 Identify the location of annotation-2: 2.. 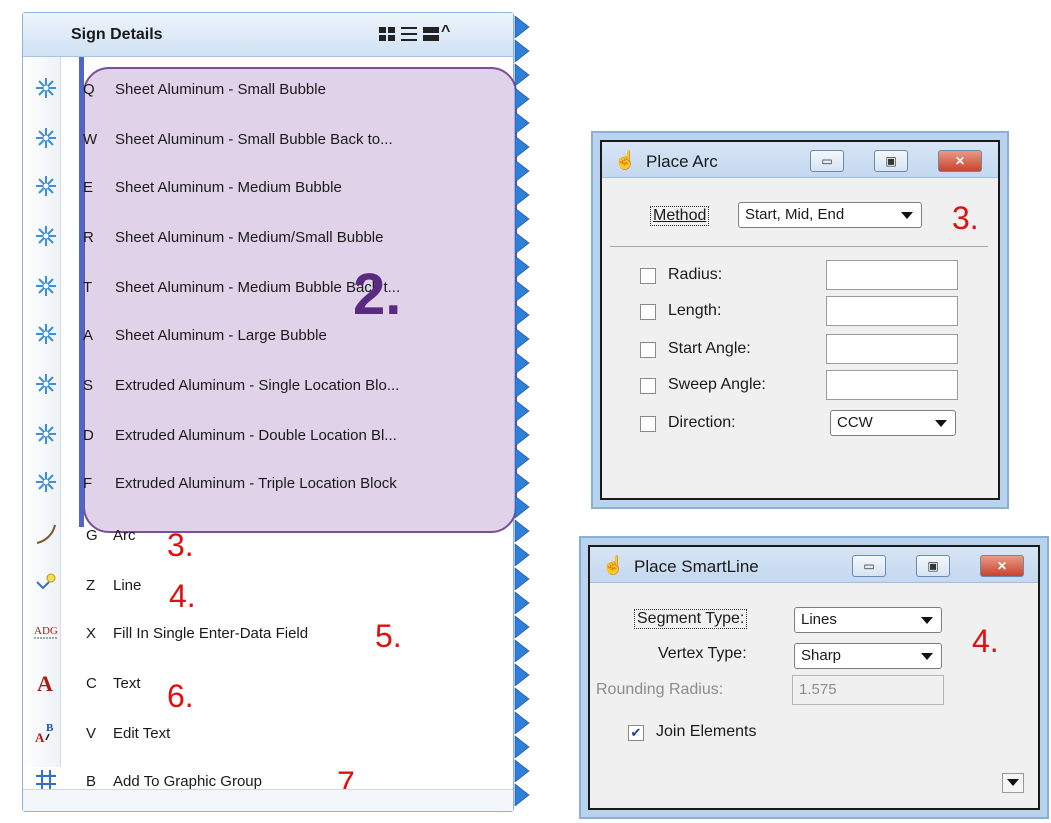
(377, 294).